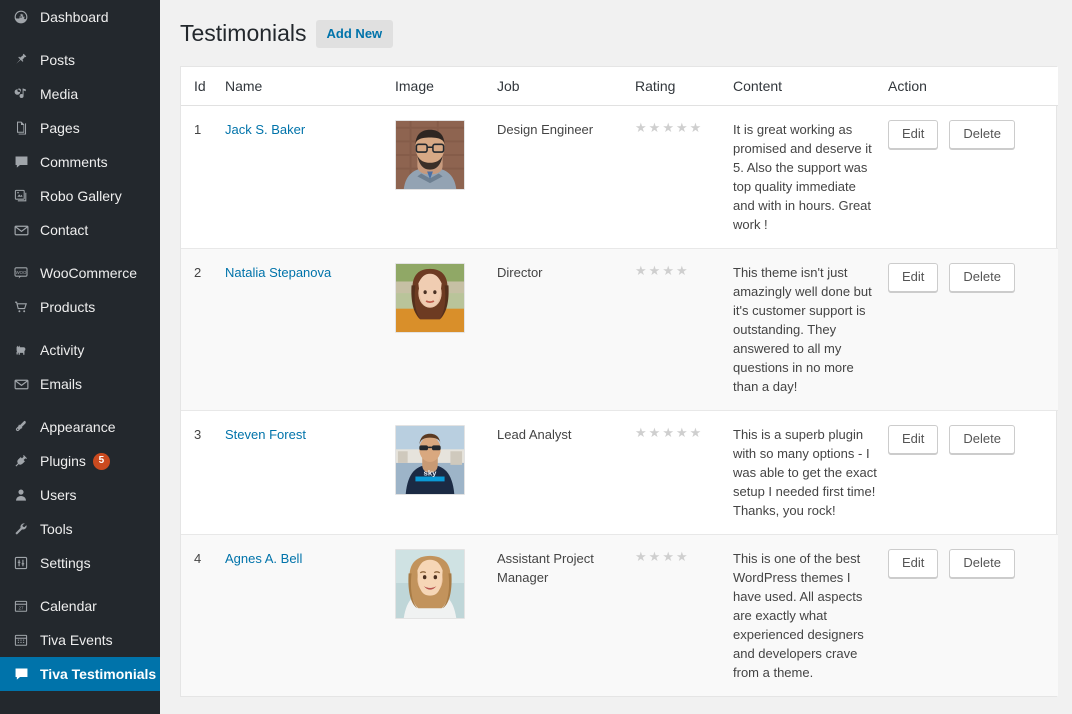 Image resolution: width=1072 pixels, height=714 pixels. I want to click on sidebar-item-emails: Emails, so click(80, 384).